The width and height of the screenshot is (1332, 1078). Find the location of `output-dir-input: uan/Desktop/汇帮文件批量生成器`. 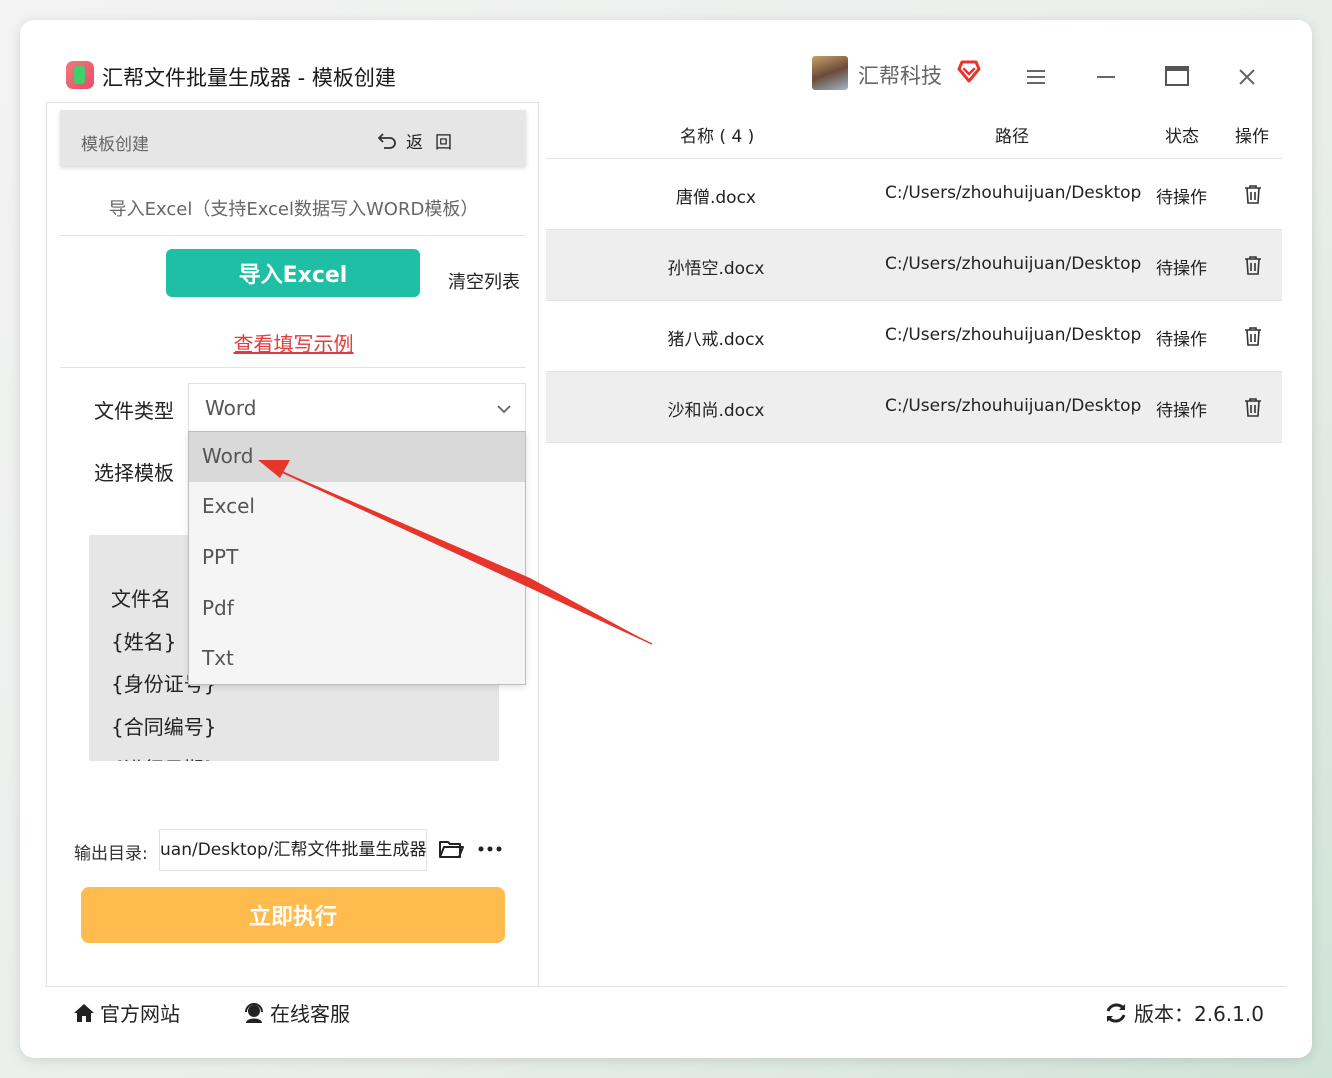

output-dir-input: uan/Desktop/汇帮文件批量生成器 is located at coordinates (293, 850).